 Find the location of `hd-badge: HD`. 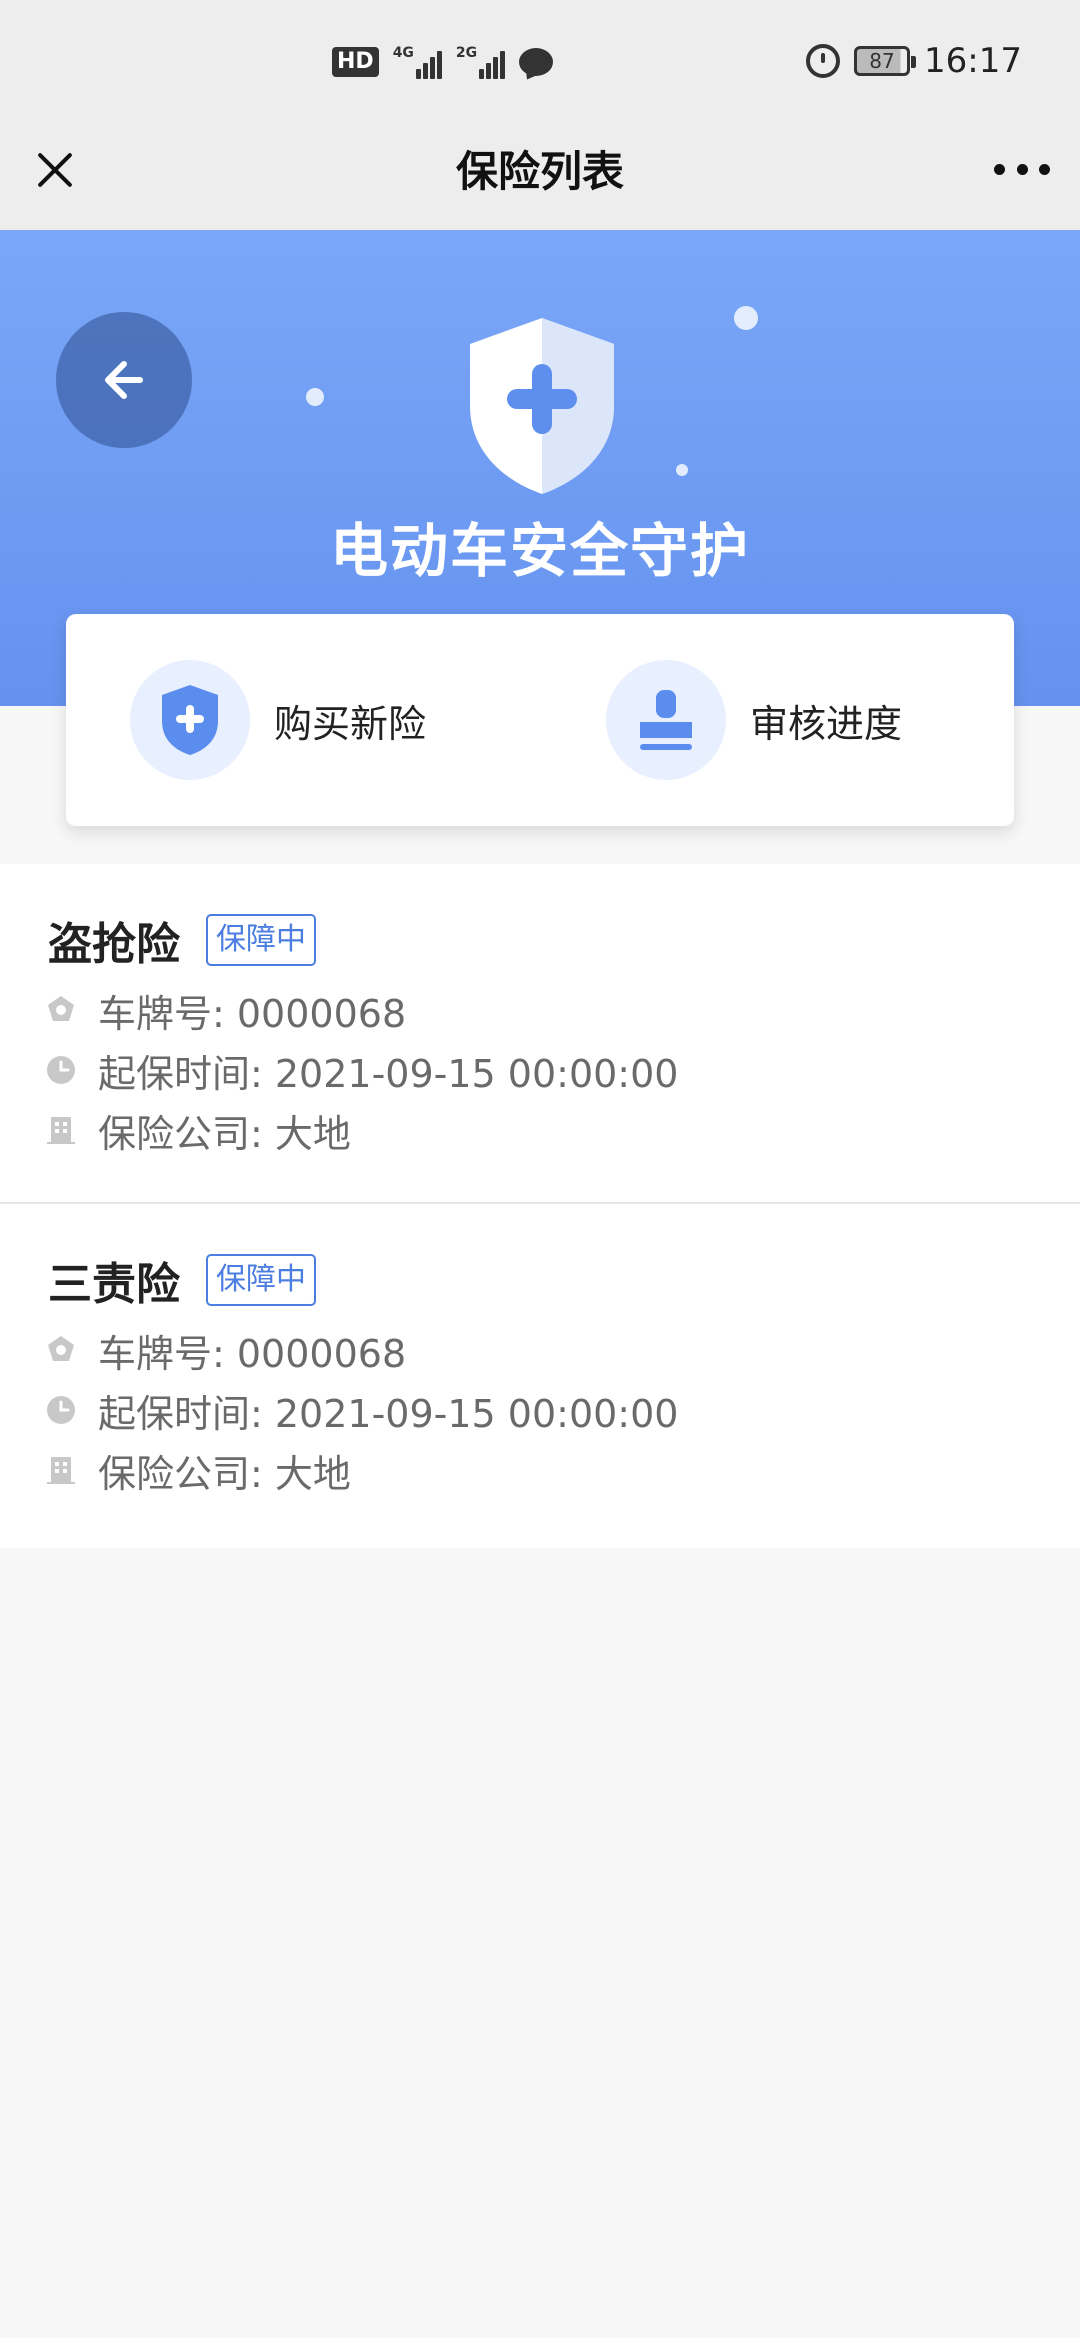

hd-badge: HD is located at coordinates (355, 62).